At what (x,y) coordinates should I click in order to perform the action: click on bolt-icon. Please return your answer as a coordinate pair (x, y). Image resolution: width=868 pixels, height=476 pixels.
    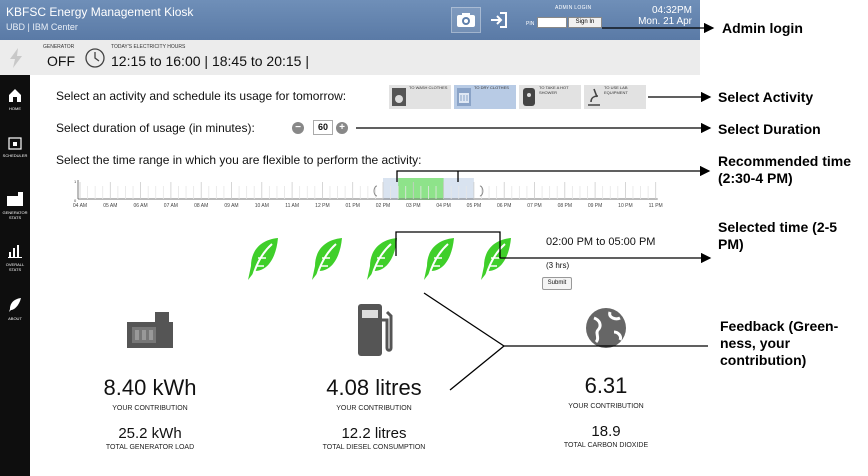
    Looking at the image, I should click on (16, 58).